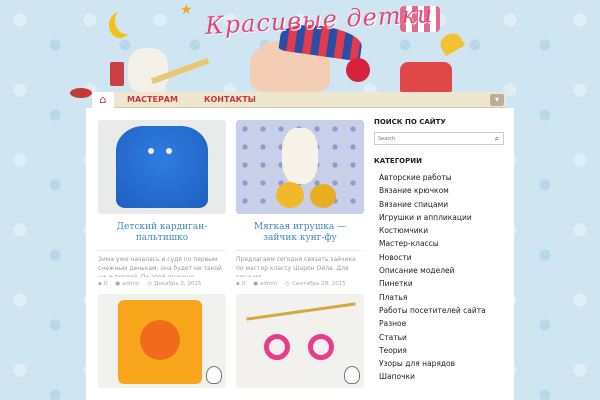 The image size is (600, 400). Describe the element at coordinates (433, 138) in the screenshot. I see `search-input` at that location.